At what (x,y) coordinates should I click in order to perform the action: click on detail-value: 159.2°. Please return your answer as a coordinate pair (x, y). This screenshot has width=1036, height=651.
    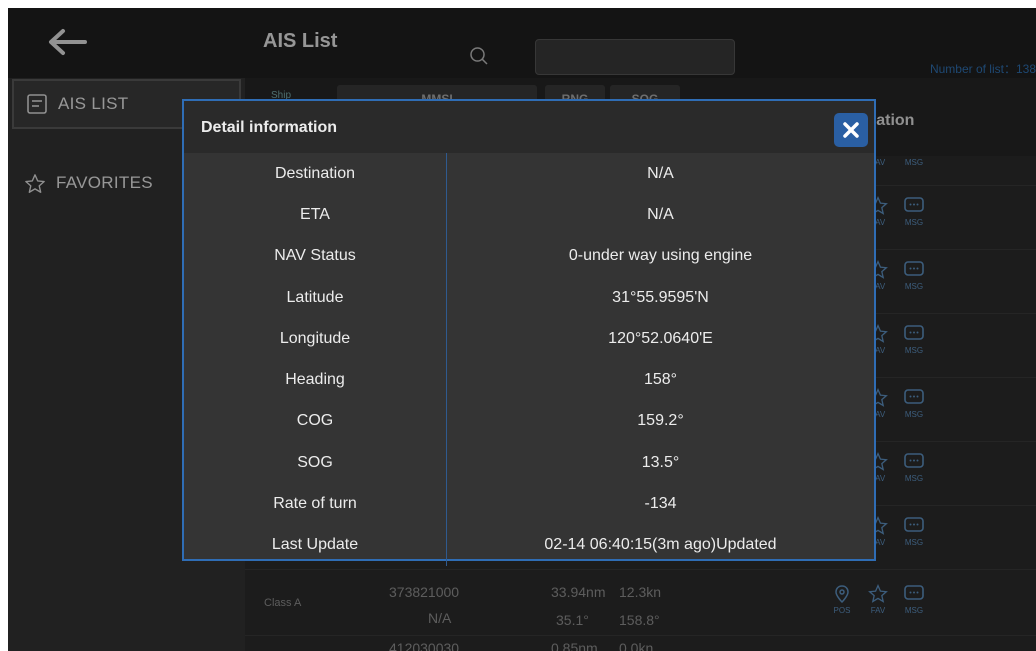
    Looking at the image, I should click on (660, 421).